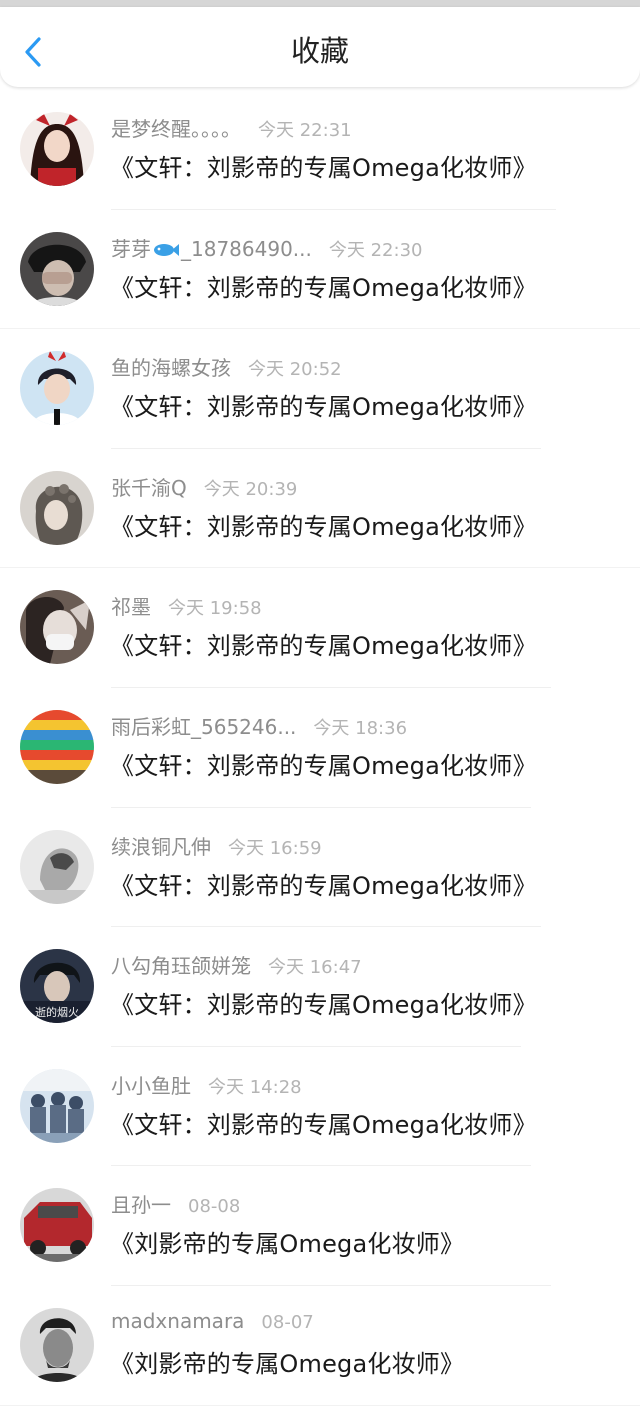  I want to click on item-meta: 祁墨 今天 19:58, so click(186, 605).